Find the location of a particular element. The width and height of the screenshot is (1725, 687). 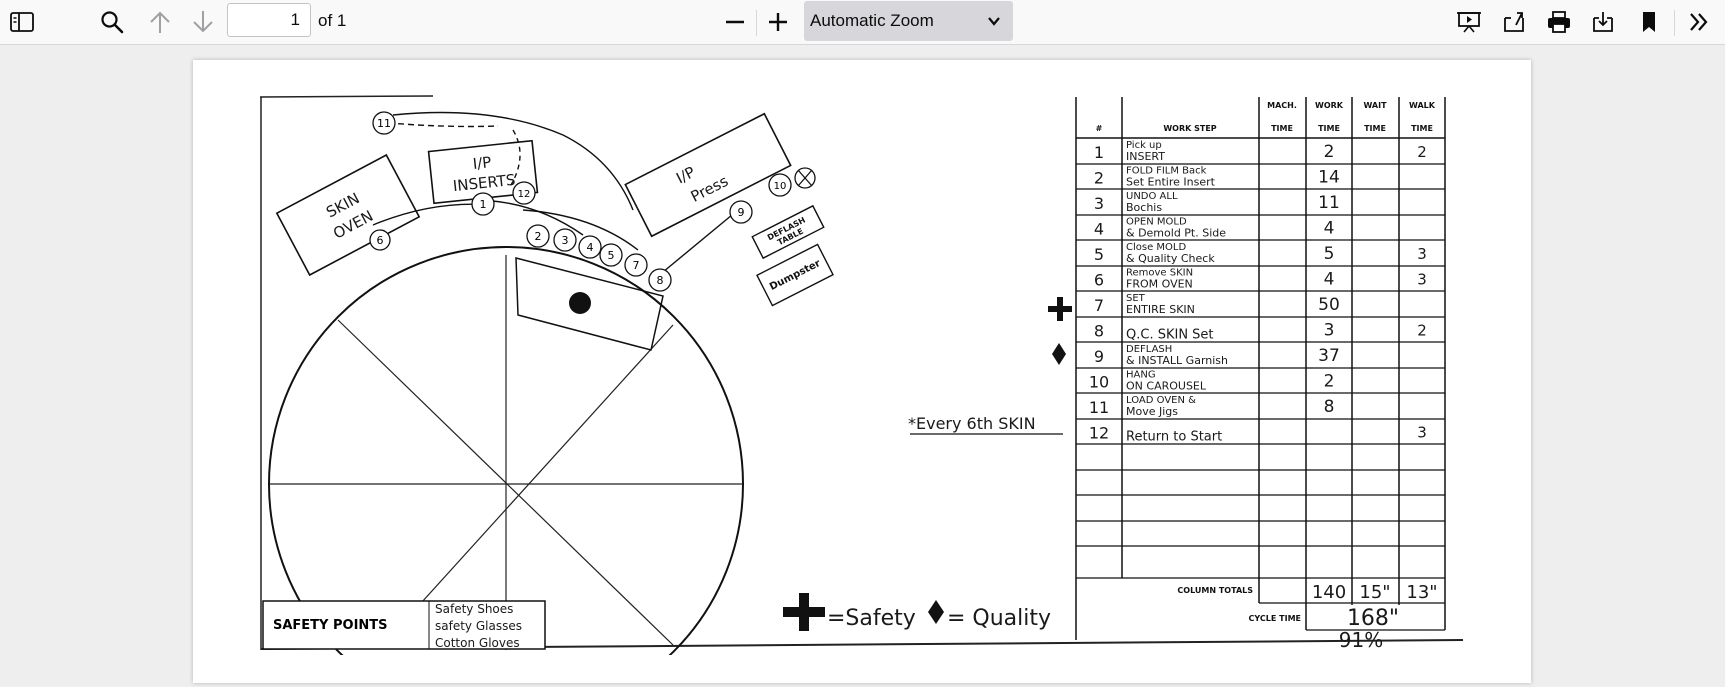

step-marker-7: 7 is located at coordinates (636, 265).